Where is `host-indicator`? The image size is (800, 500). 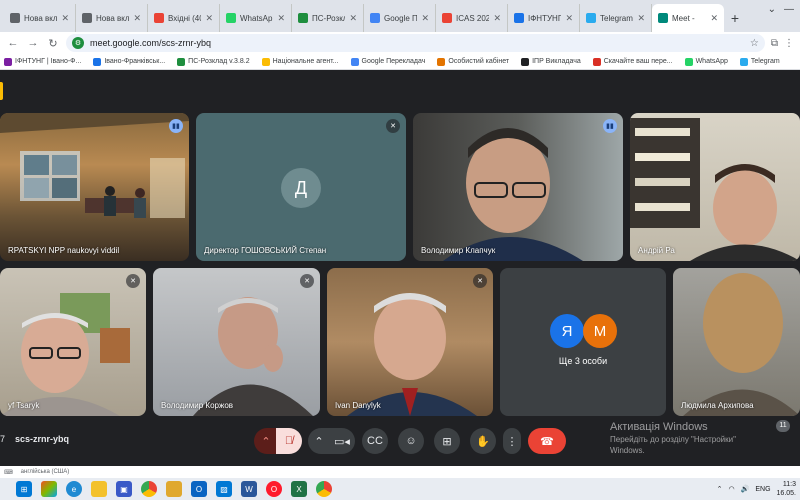 host-indicator is located at coordinates (1, 91).